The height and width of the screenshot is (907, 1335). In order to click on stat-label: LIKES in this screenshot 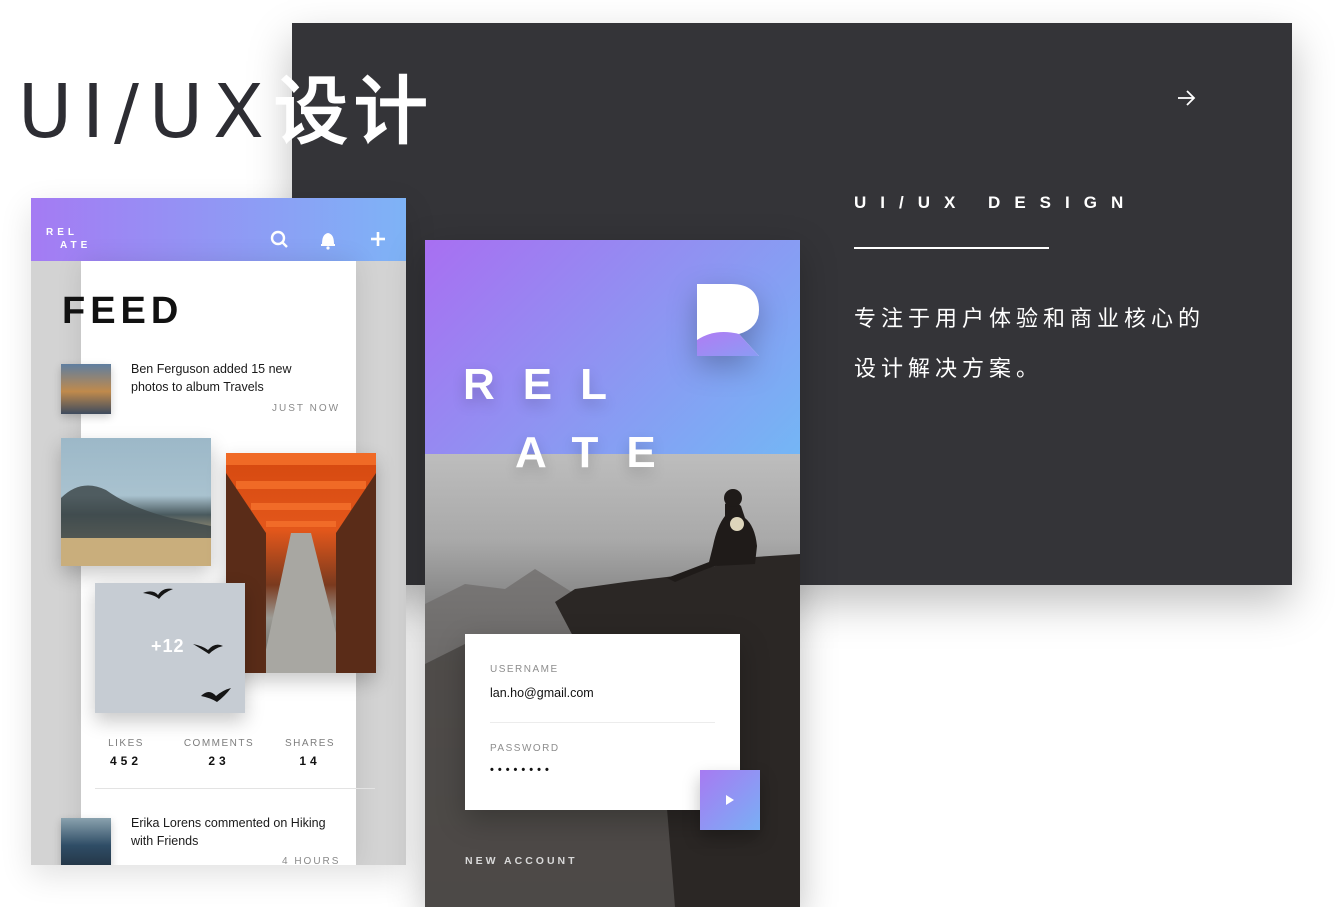, I will do `click(126, 743)`.